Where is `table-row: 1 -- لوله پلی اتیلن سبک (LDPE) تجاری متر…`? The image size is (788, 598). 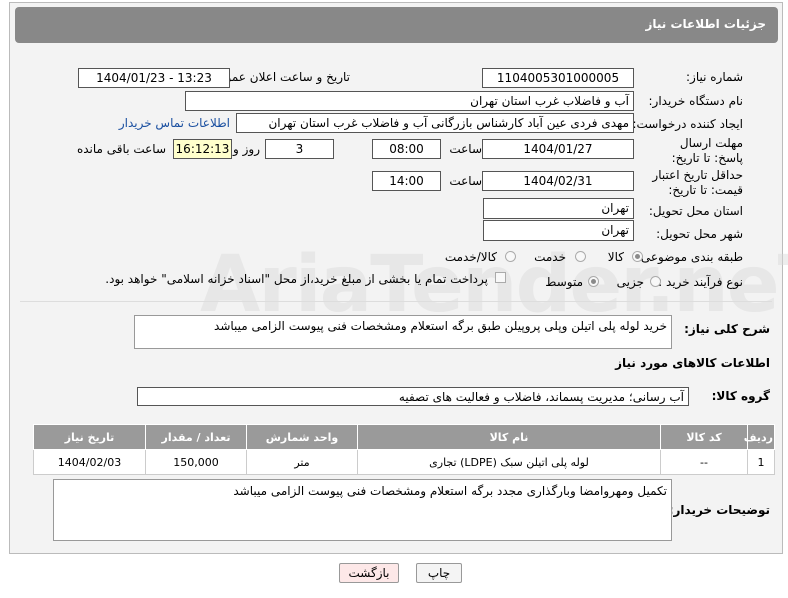 table-row: 1 -- لوله پلی اتیلن سبک (LDPE) تجاری متر… is located at coordinates (404, 462).